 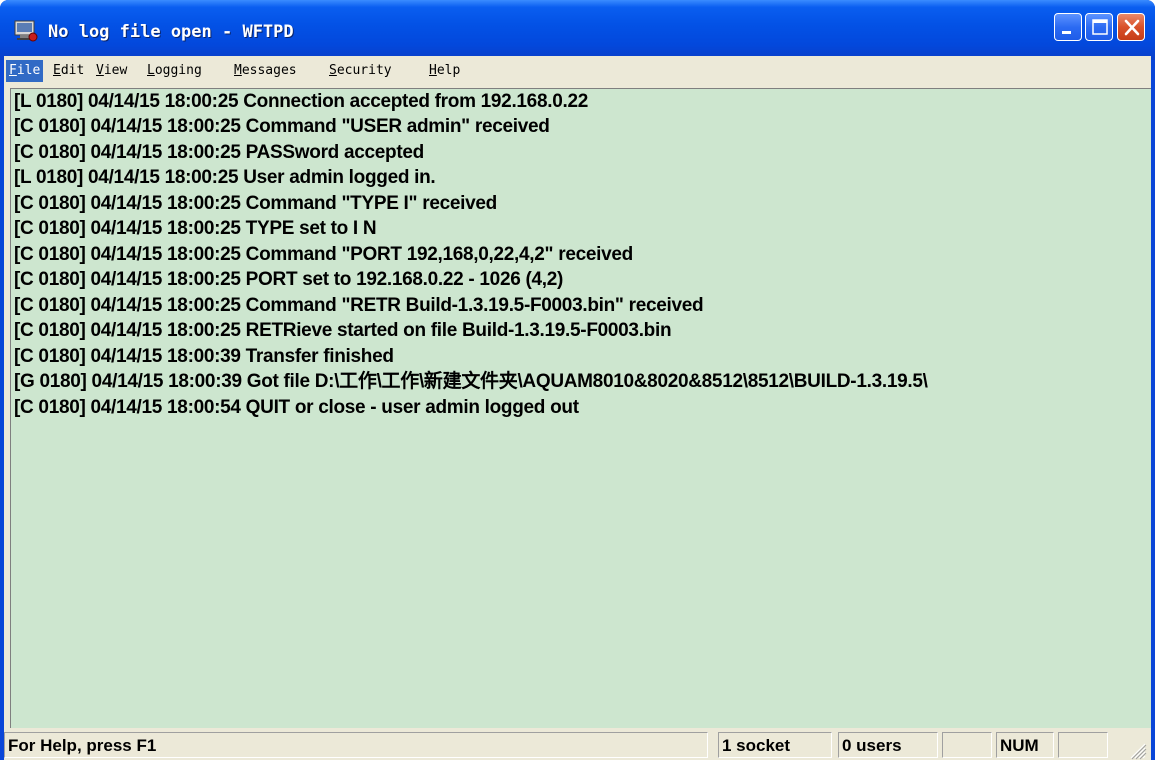 I want to click on menu-logging: Logging, so click(x=174, y=71).